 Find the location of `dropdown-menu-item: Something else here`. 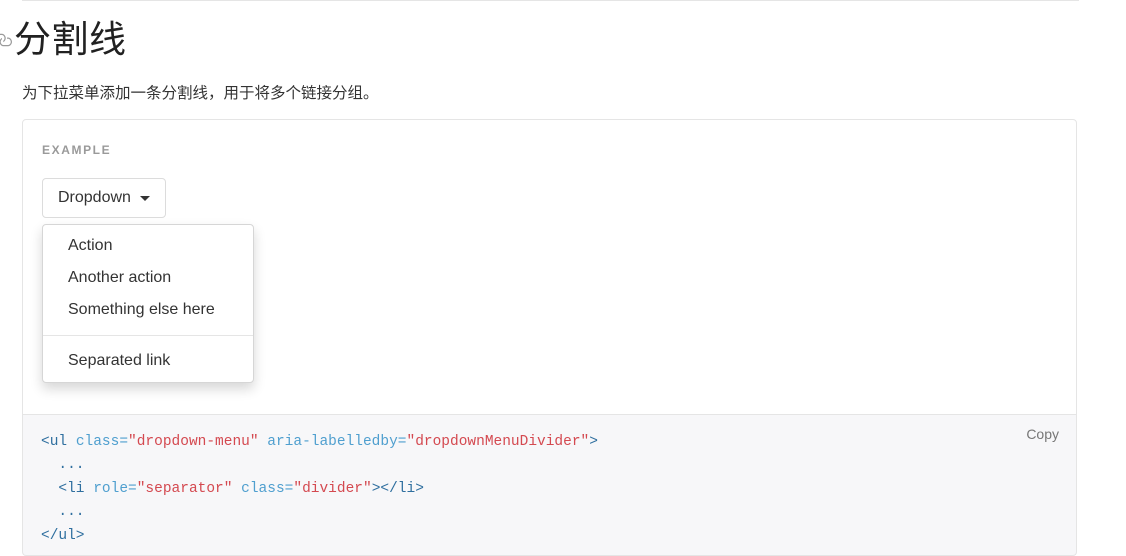

dropdown-menu-item: Something else here is located at coordinates (148, 310).